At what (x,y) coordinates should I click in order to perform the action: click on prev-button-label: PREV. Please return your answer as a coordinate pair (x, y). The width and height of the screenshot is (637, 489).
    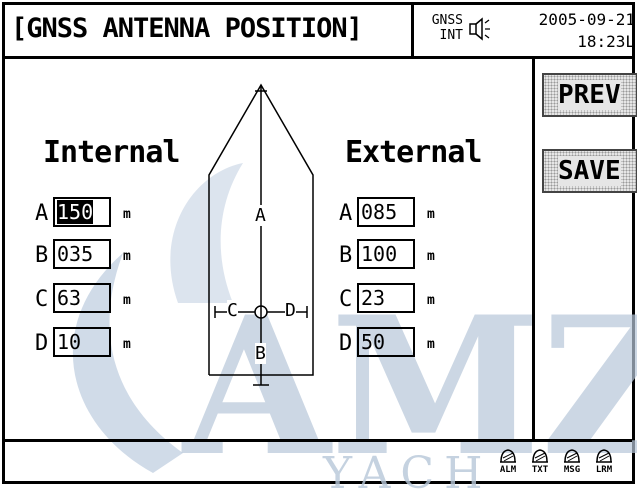
    Looking at the image, I should click on (589, 95).